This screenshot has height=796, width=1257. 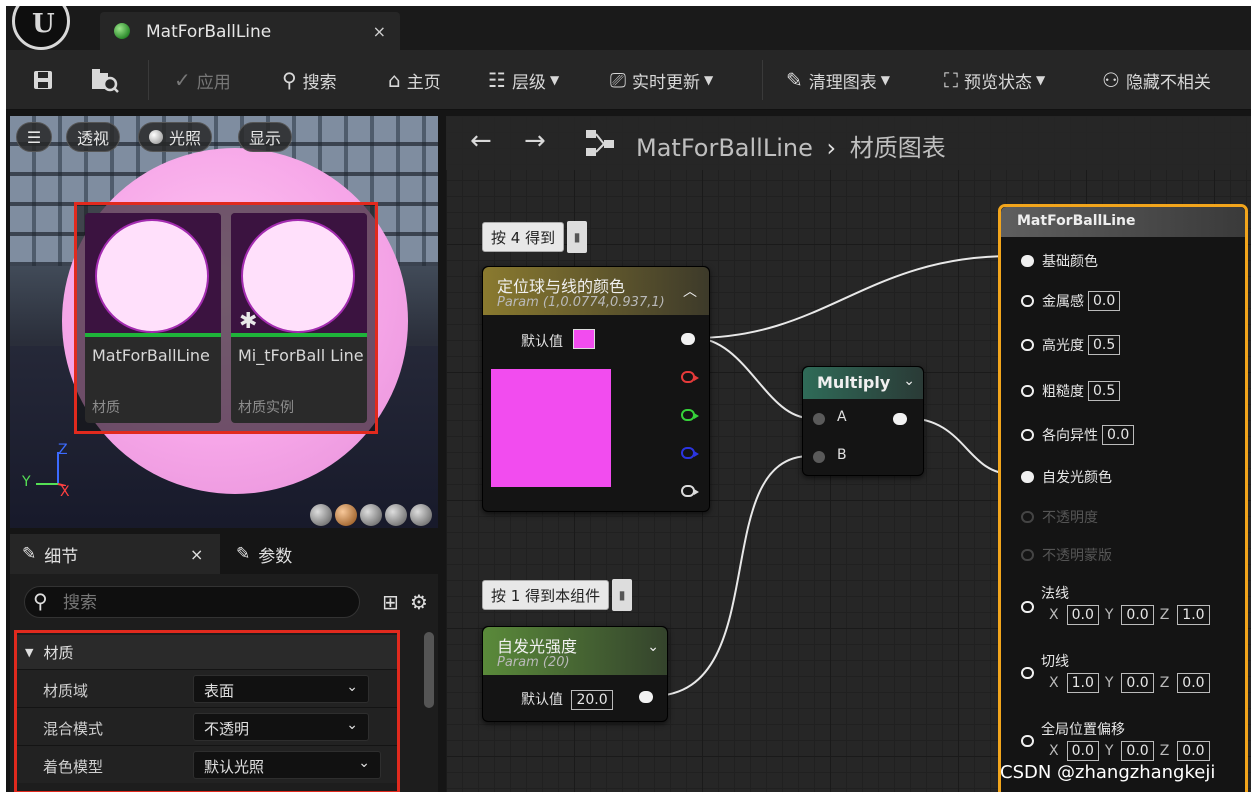 What do you see at coordinates (175, 137) in the screenshot?
I see `lighting-button: 光照` at bounding box center [175, 137].